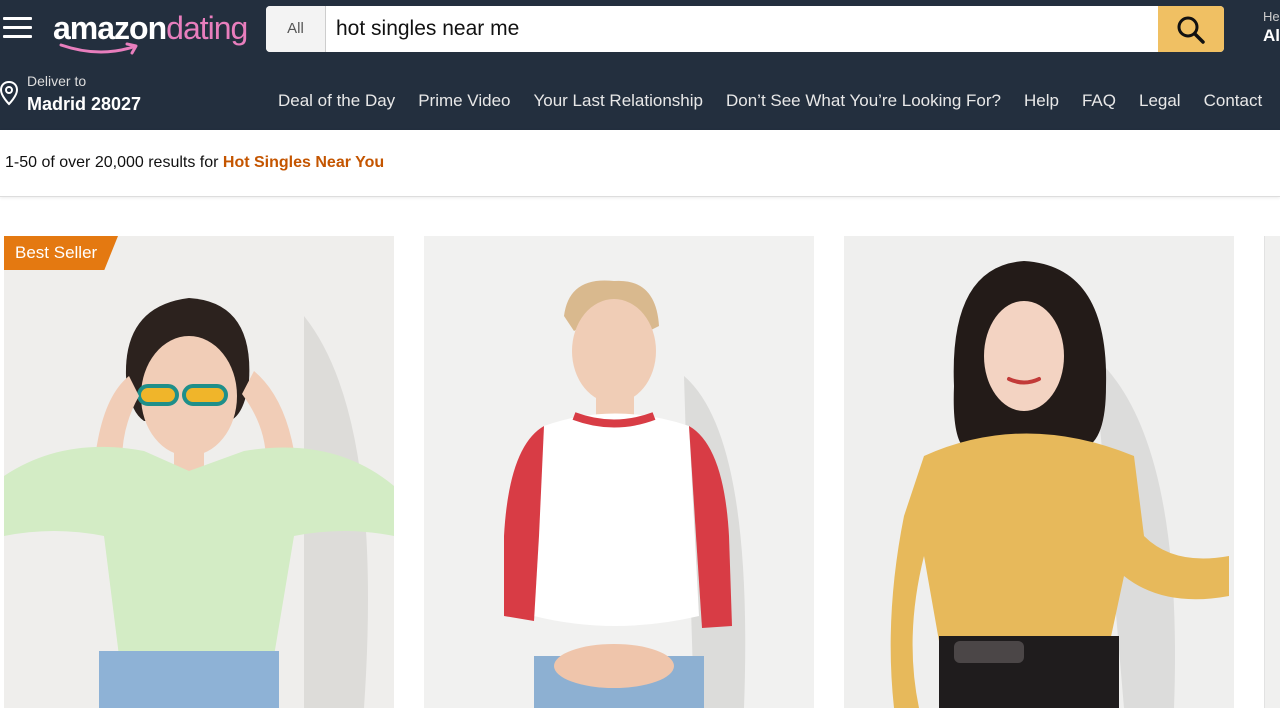 Image resolution: width=1280 pixels, height=720 pixels. Describe the element at coordinates (1271, 35) in the screenshot. I see `account-label: Al` at that location.